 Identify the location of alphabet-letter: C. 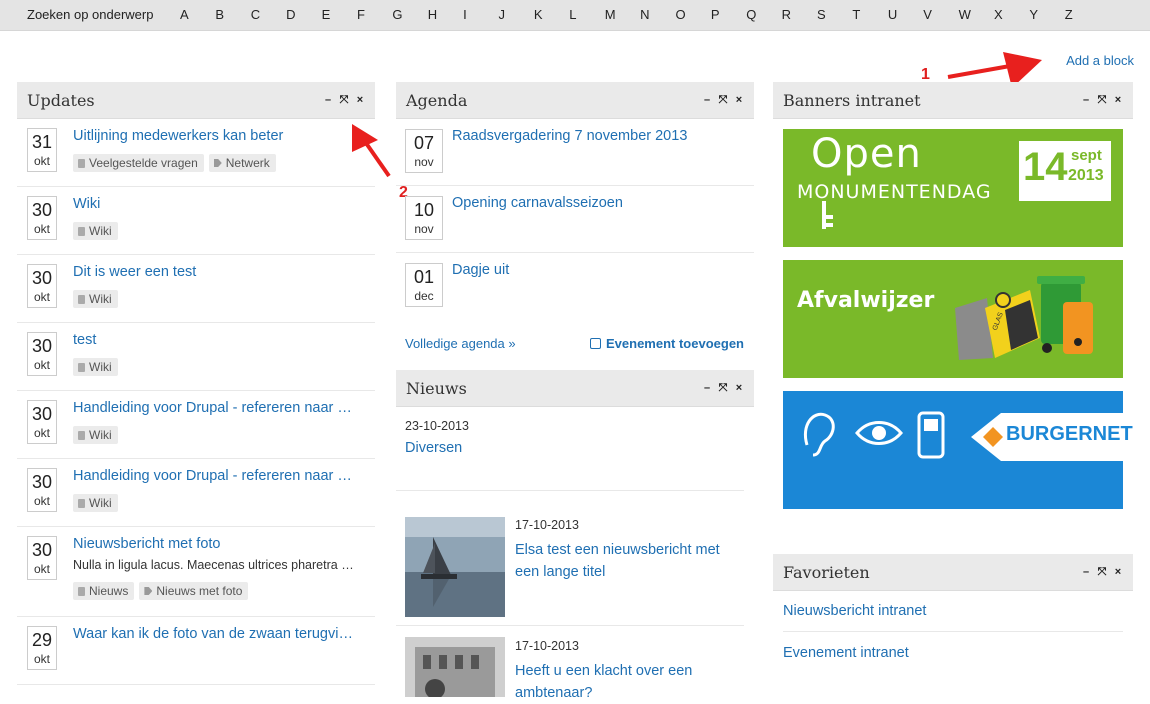
(268, 14).